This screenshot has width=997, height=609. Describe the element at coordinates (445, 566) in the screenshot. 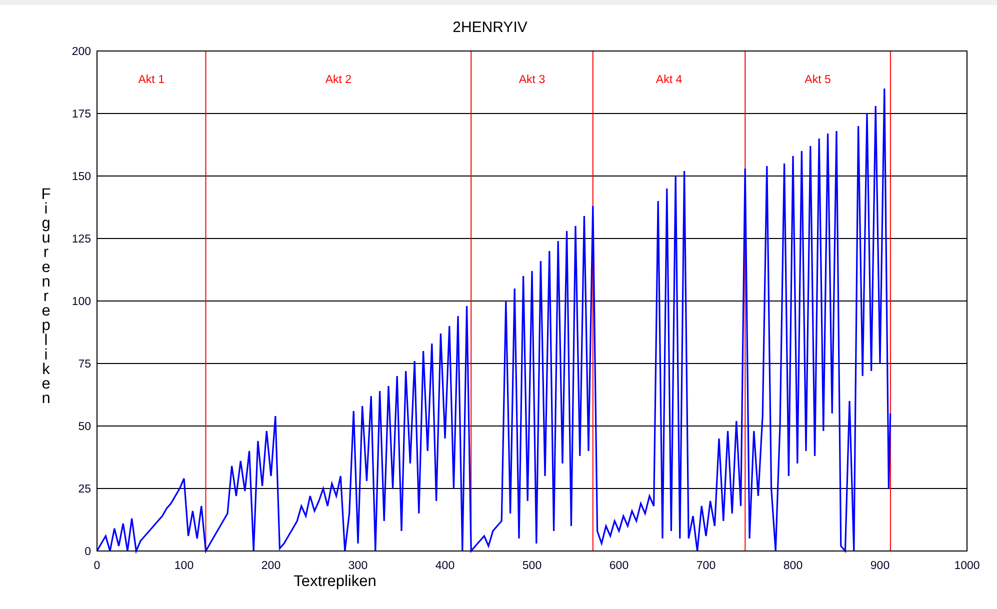

I see `tick-label: 400` at that location.